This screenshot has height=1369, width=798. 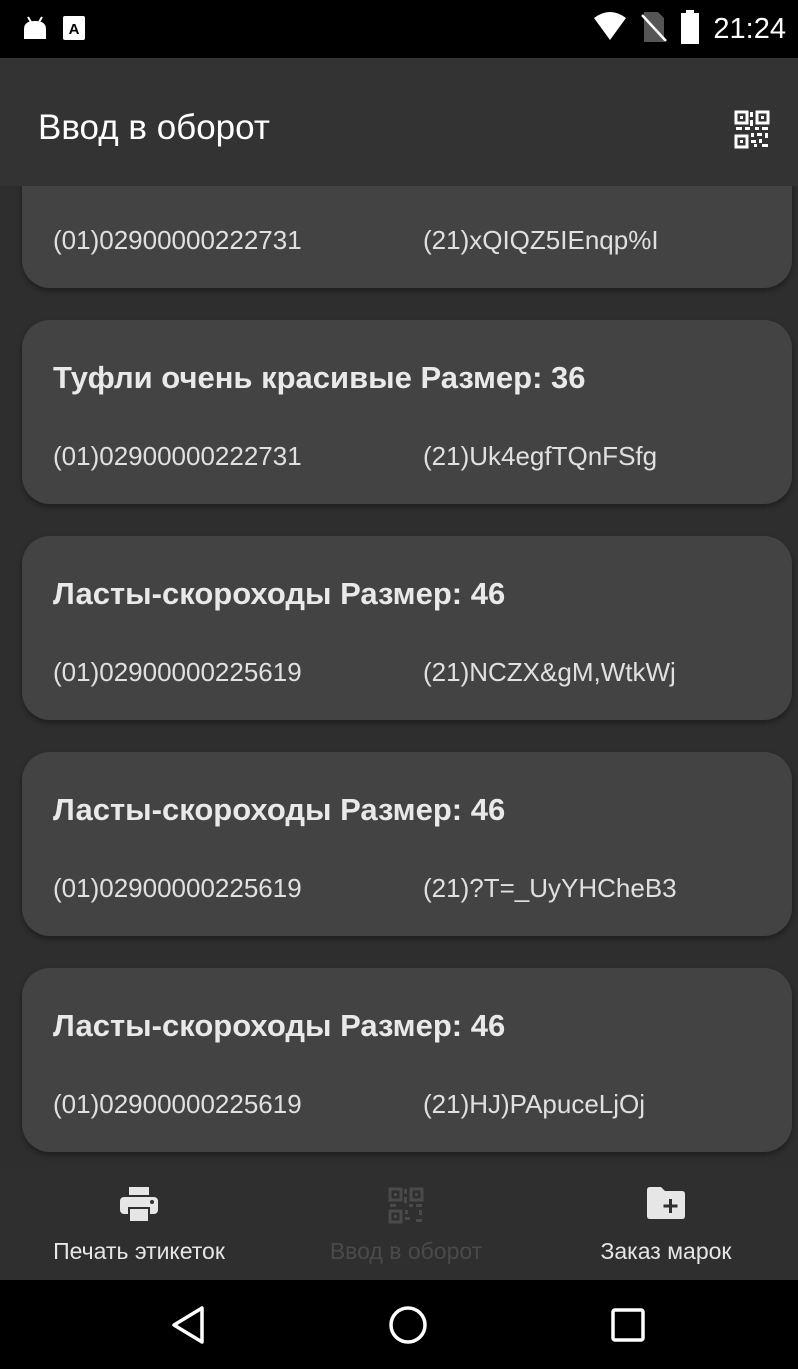 What do you see at coordinates (399, 29) in the screenshot?
I see `status-bar: A 21:24` at bounding box center [399, 29].